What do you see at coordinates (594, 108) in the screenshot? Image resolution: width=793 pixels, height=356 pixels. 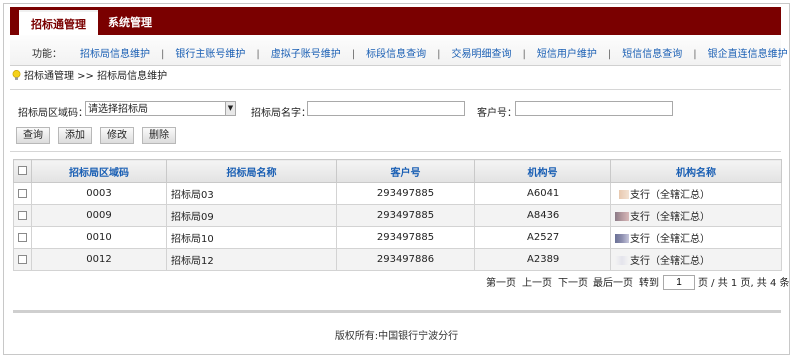 I see `customer-number-input` at bounding box center [594, 108].